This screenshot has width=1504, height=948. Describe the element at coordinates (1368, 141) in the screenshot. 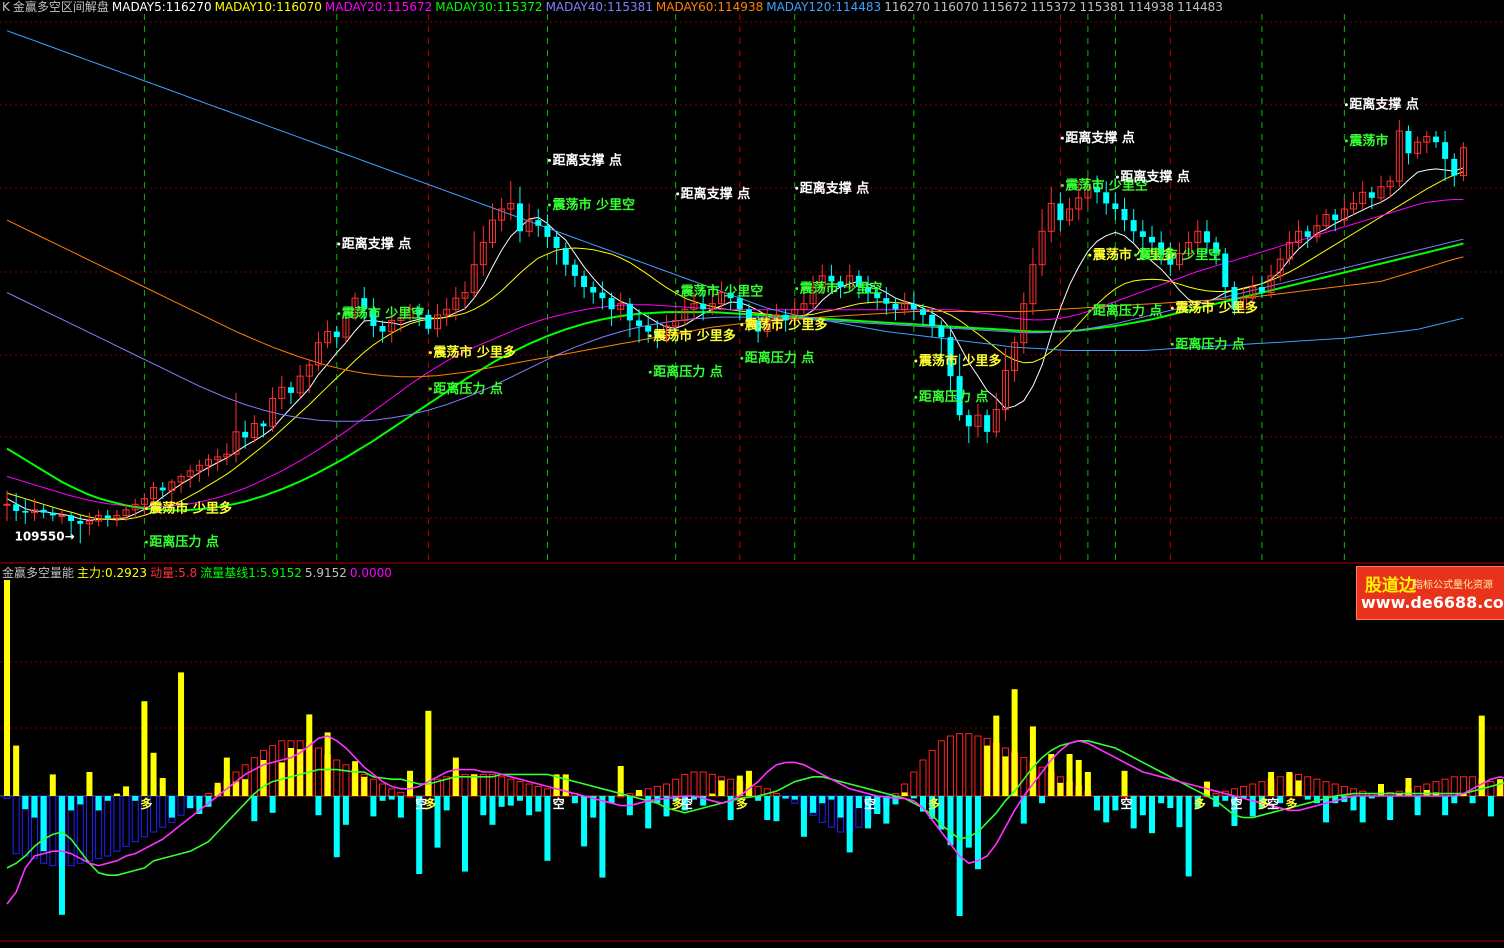

I see `annotation-label: 震荡市` at that location.